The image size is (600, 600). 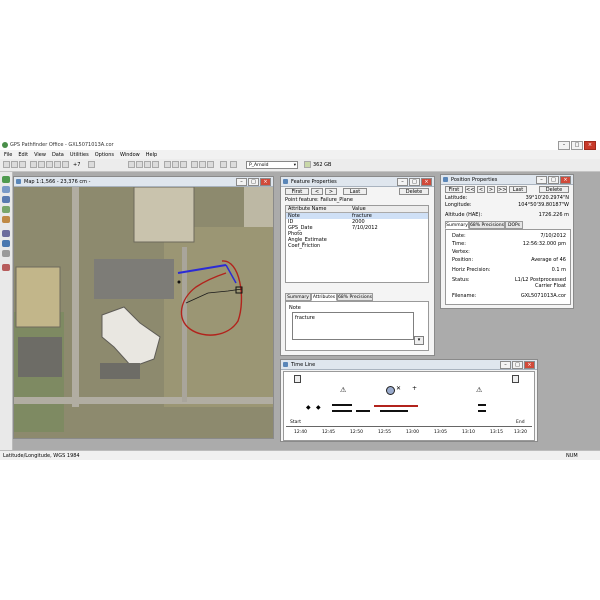 I want to click on cut-icon, so click(x=33, y=164).